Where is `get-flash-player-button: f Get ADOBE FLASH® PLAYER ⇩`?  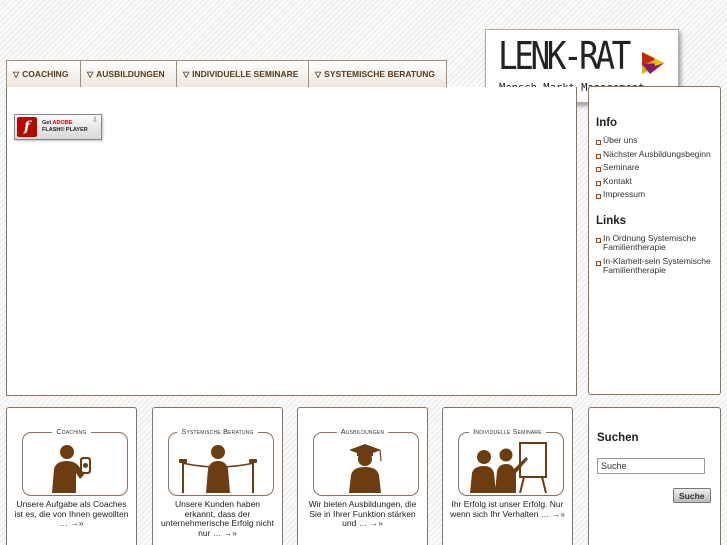 get-flash-player-button: f Get ADOBE FLASH® PLAYER ⇩ is located at coordinates (58, 127).